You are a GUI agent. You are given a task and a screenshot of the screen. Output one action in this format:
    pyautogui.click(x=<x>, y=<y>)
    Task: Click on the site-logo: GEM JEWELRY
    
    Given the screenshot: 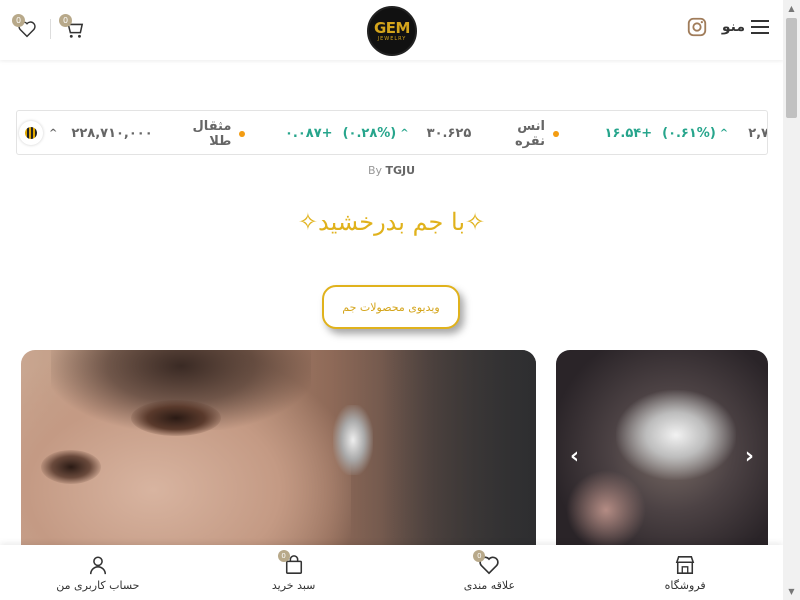 What is the action you would take?
    pyautogui.click(x=392, y=31)
    